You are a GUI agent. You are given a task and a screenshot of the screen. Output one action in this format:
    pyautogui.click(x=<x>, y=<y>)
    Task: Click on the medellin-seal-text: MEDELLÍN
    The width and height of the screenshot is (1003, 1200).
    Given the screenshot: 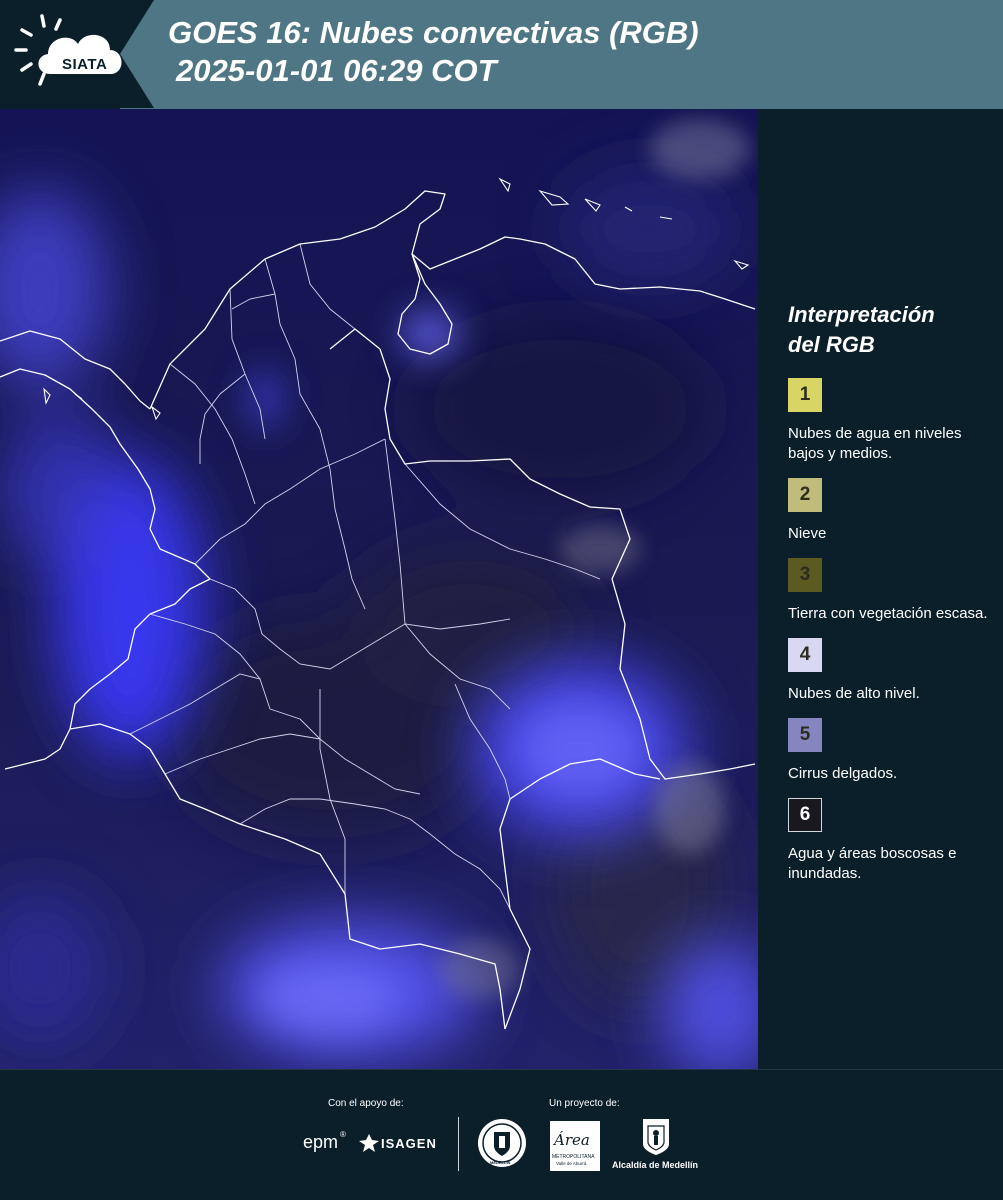 What is the action you would take?
    pyautogui.click(x=500, y=1162)
    